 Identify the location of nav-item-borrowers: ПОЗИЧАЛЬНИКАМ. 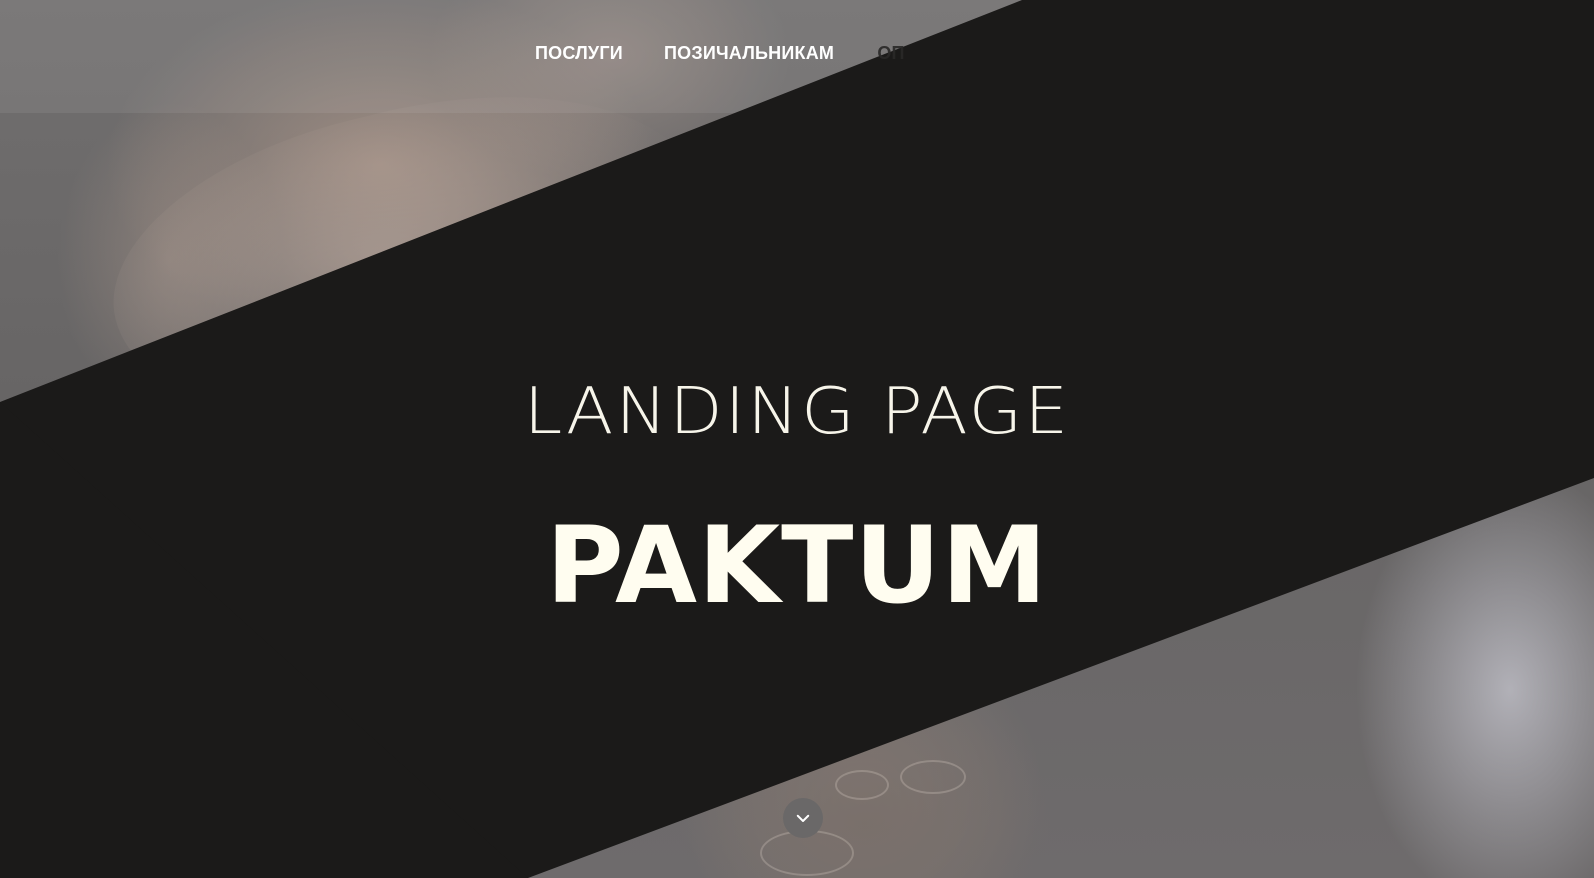
(749, 53).